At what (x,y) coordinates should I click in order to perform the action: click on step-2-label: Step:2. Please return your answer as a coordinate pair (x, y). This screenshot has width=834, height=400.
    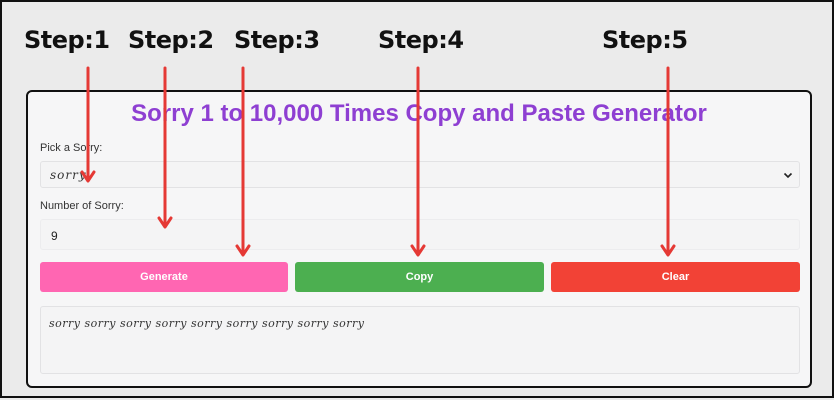
    Looking at the image, I should click on (171, 40).